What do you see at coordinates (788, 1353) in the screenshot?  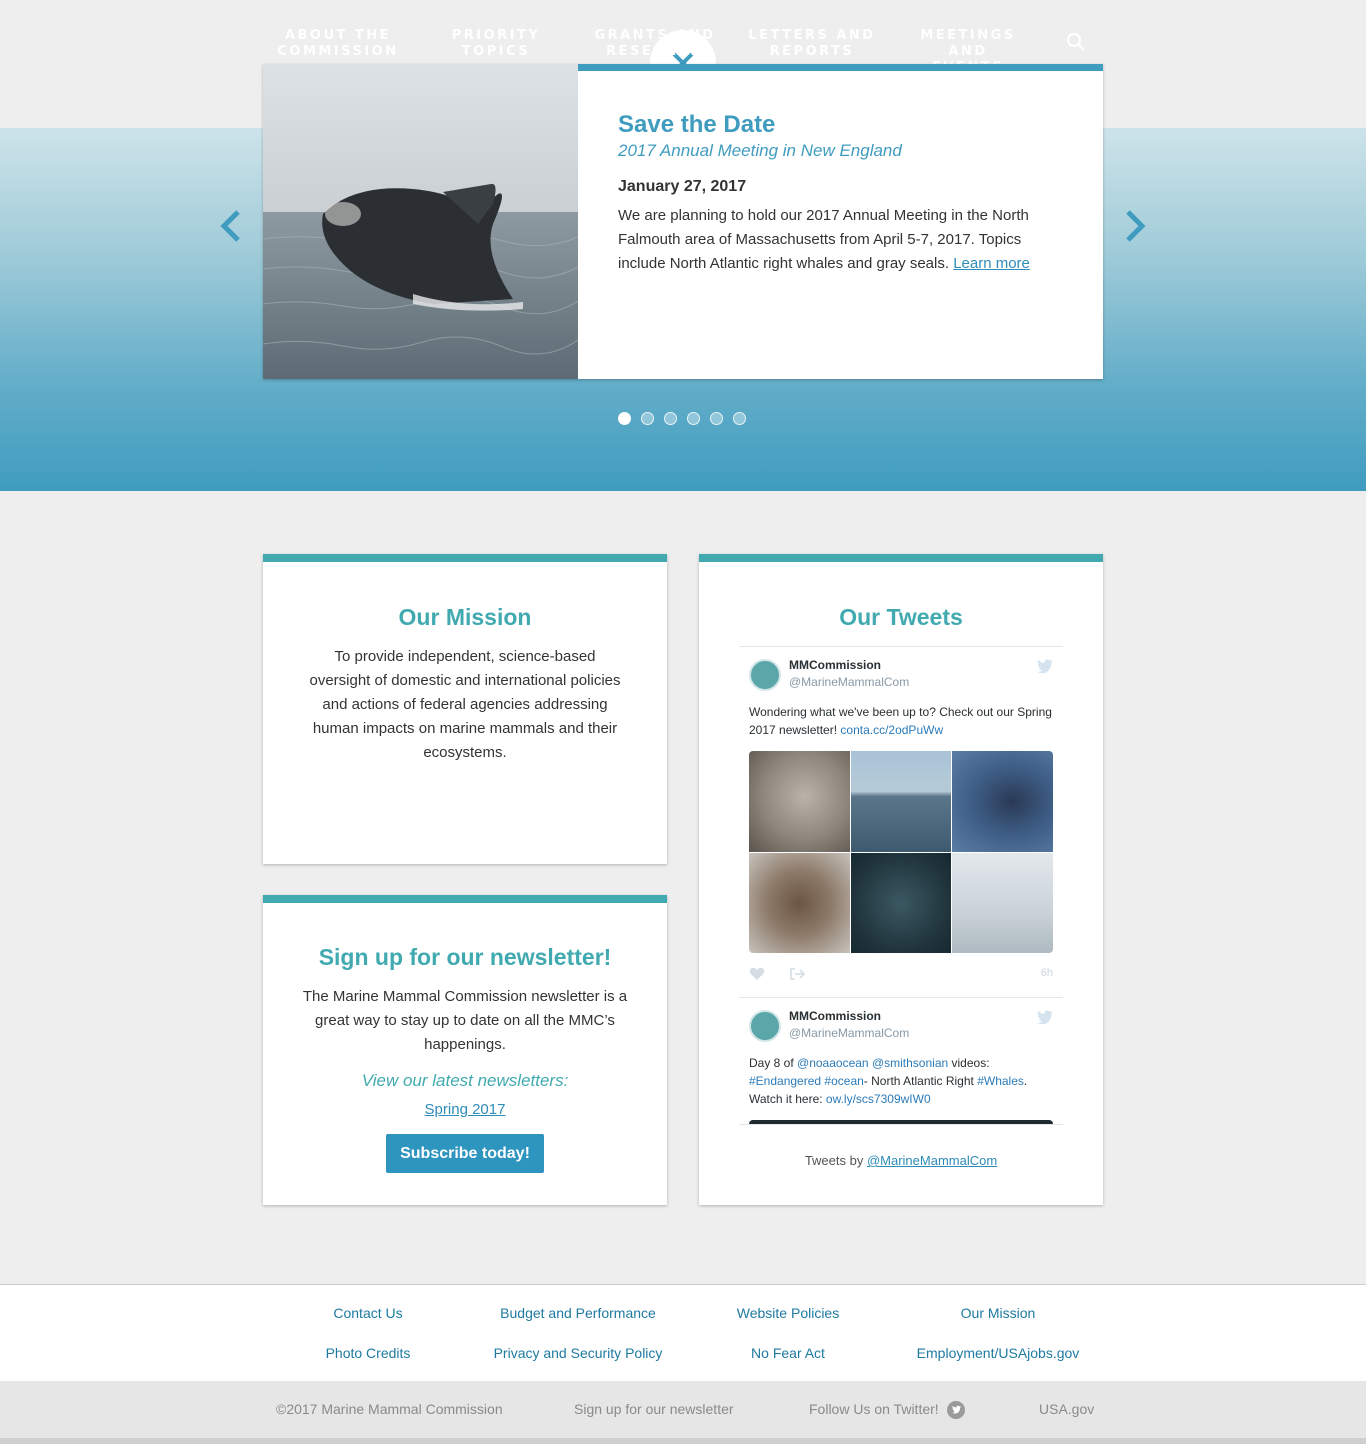 I see `footer-link-no-fear-act: No Fear Act` at bounding box center [788, 1353].